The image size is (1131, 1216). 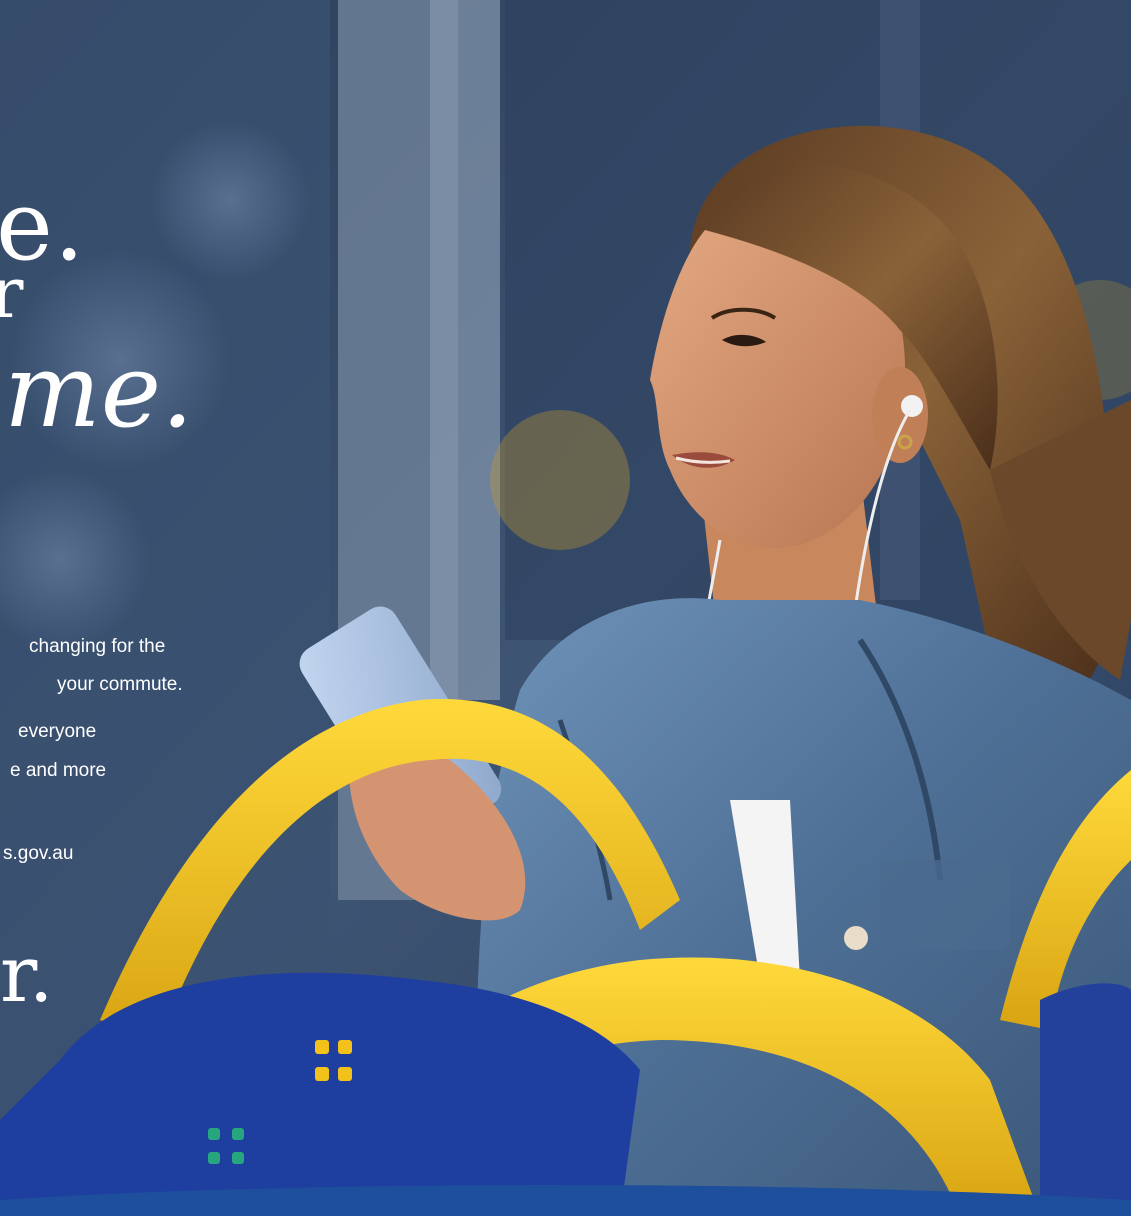 I want to click on headline-line-3: me., so click(x=99, y=391).